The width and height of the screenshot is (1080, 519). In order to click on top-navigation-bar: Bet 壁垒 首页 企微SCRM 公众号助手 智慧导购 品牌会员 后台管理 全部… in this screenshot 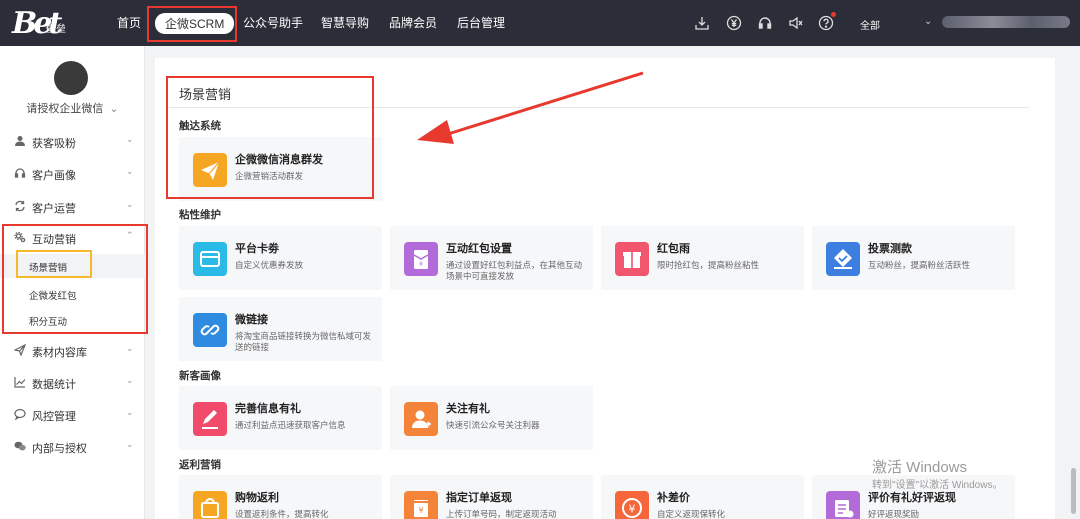, I will do `click(540, 23)`.